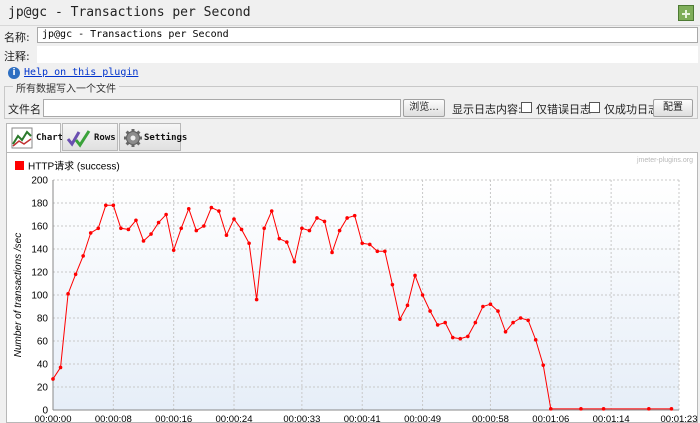  I want to click on success-only-label: 仅成功日志, so click(631, 109).